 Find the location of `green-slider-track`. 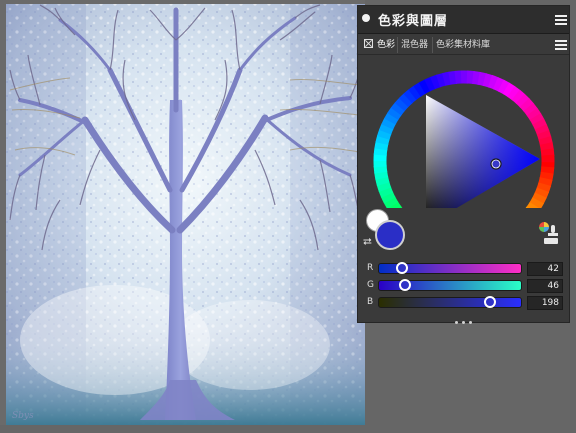

green-slider-track is located at coordinates (450, 285).